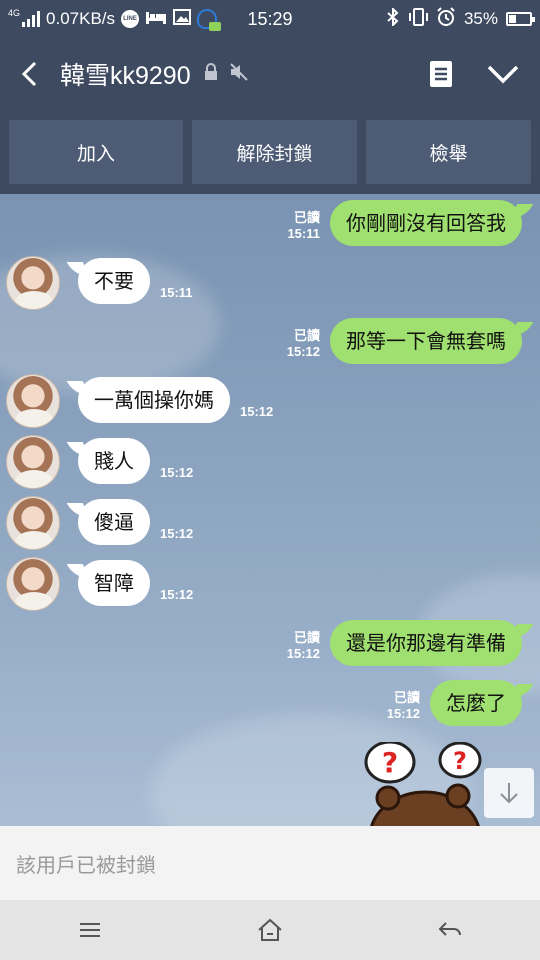  What do you see at coordinates (226, 74) in the screenshot?
I see `title-icons` at bounding box center [226, 74].